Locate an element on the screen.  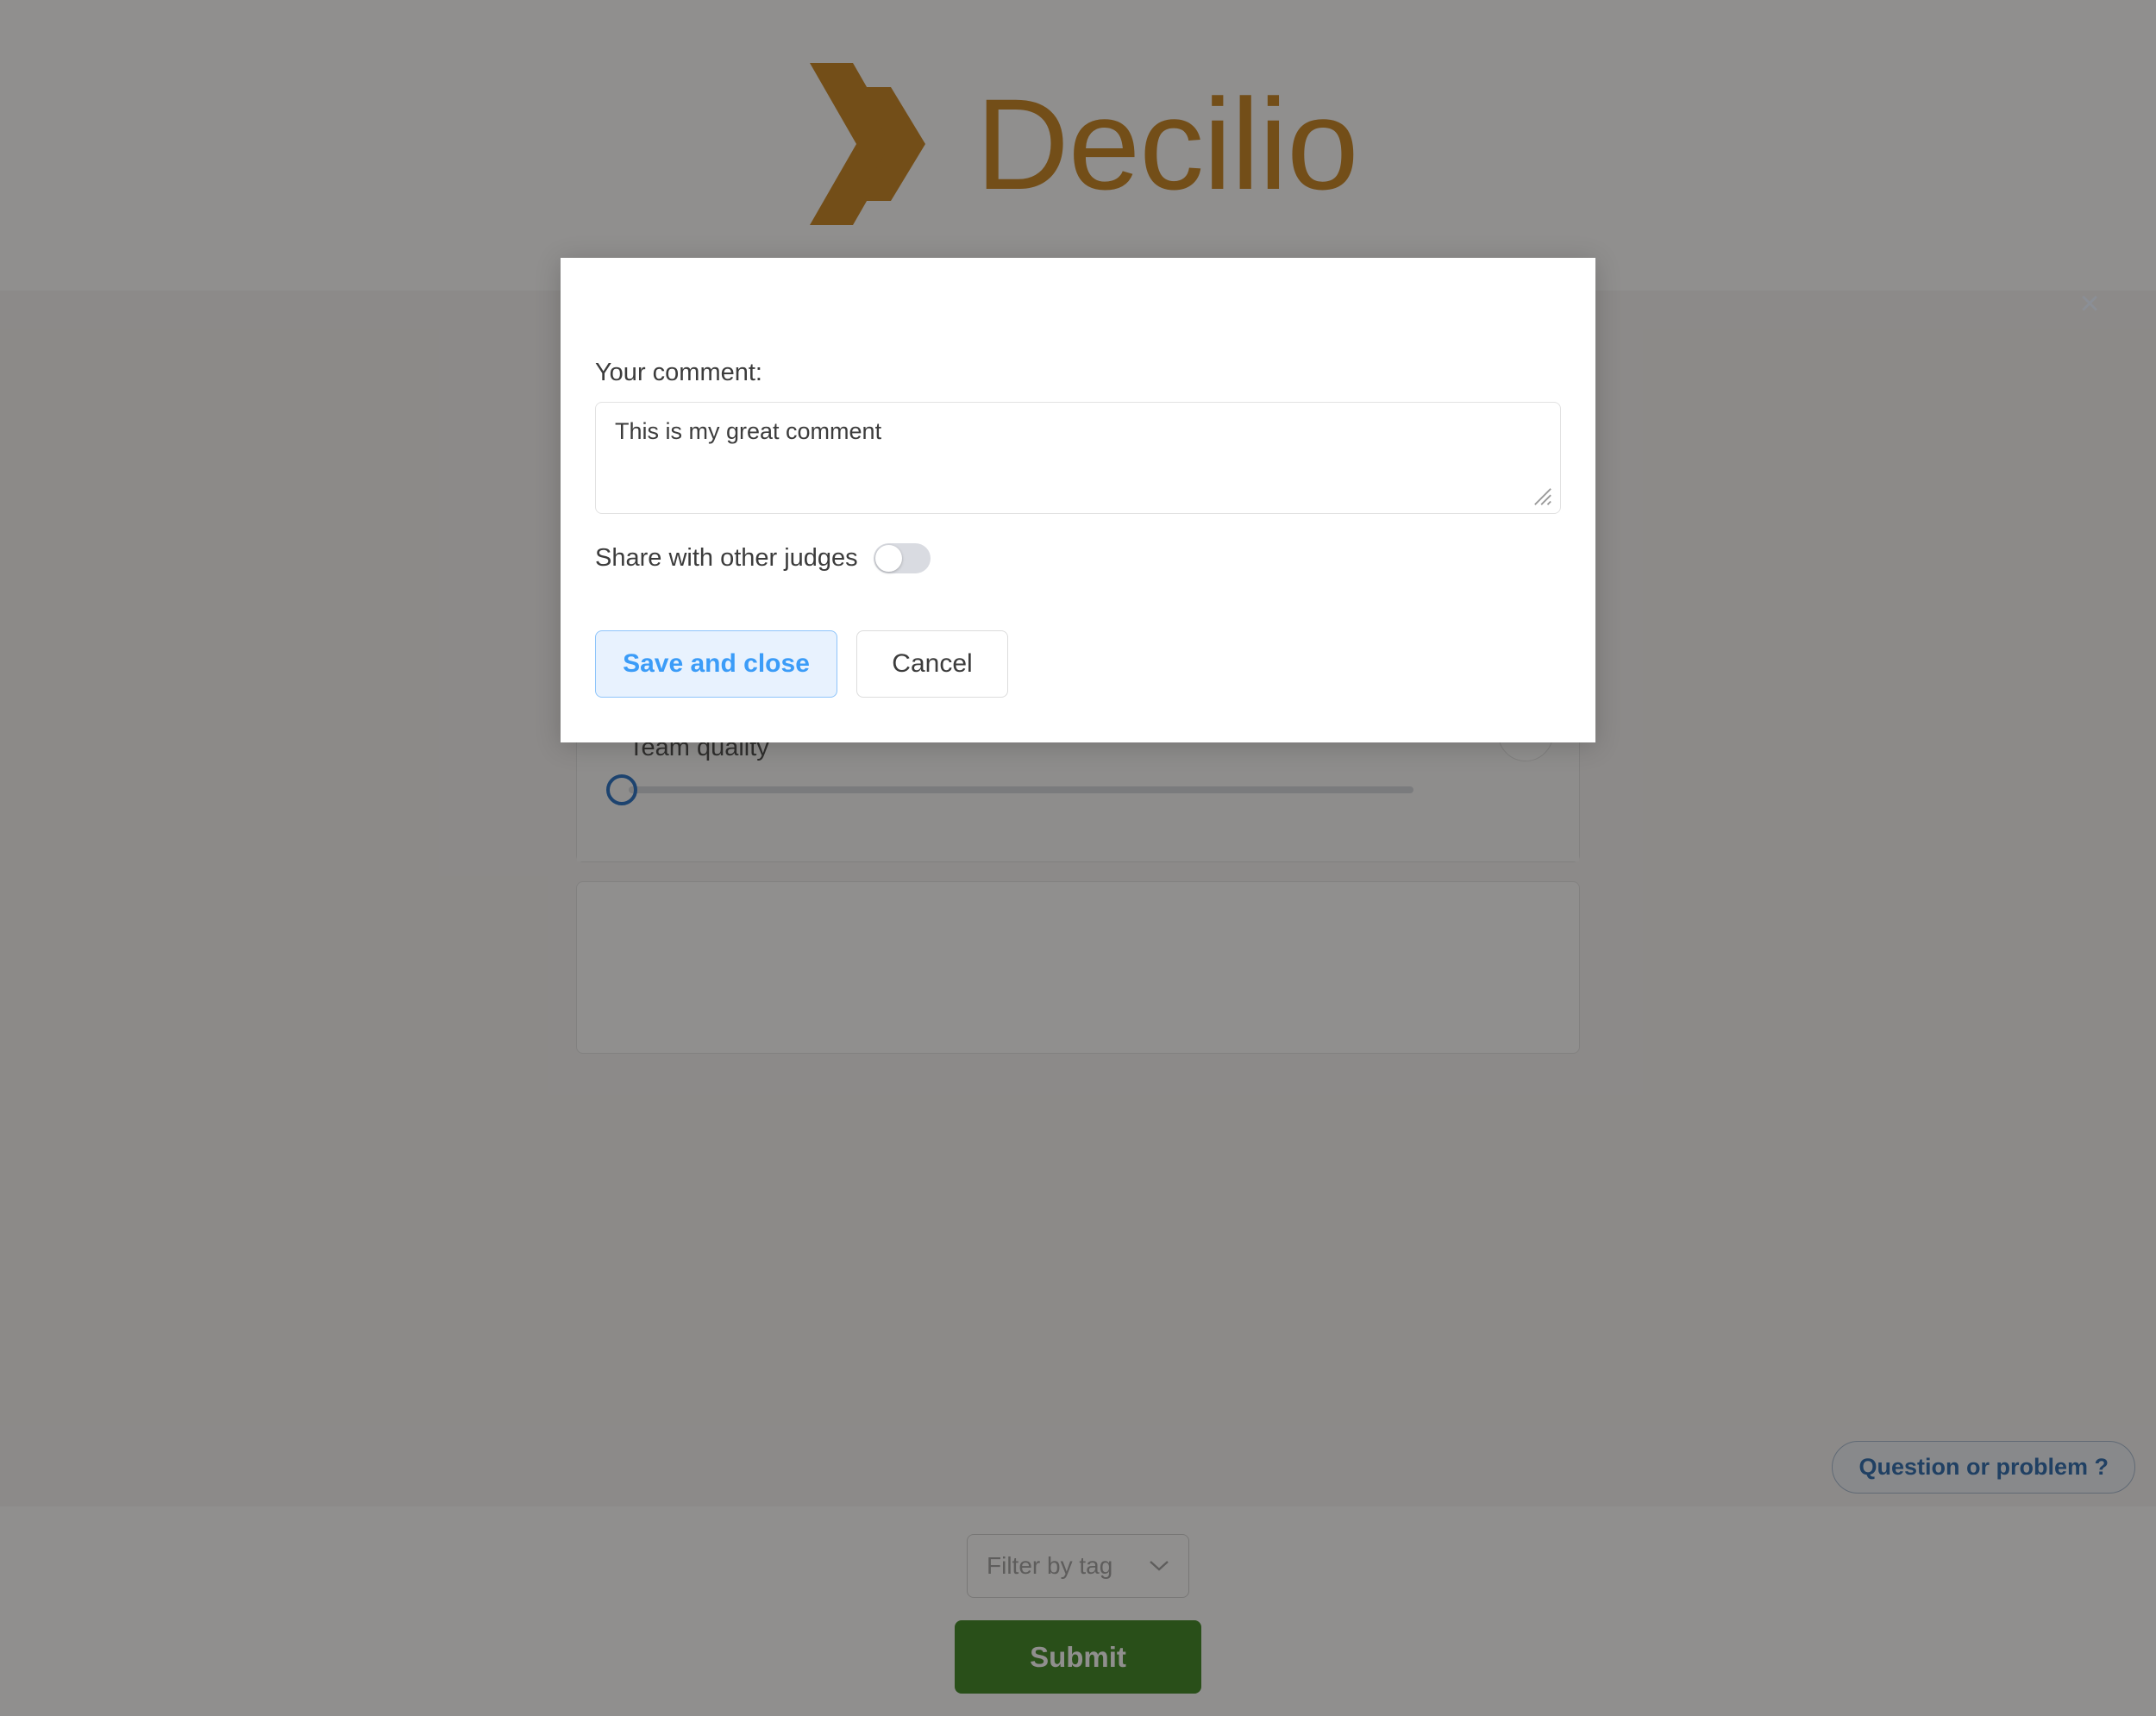
modal-actions: Save and close Cancel is located at coordinates (801, 664).